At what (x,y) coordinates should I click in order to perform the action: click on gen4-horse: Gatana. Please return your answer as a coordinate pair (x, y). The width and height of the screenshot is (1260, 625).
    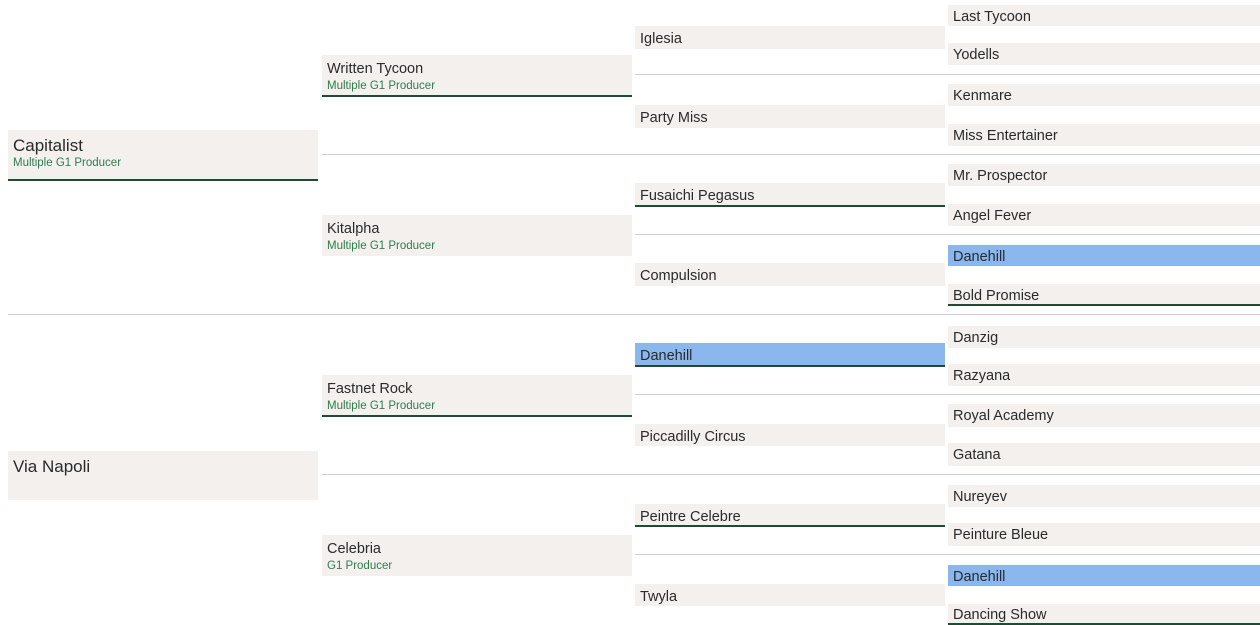
    Looking at the image, I should click on (1104, 454).